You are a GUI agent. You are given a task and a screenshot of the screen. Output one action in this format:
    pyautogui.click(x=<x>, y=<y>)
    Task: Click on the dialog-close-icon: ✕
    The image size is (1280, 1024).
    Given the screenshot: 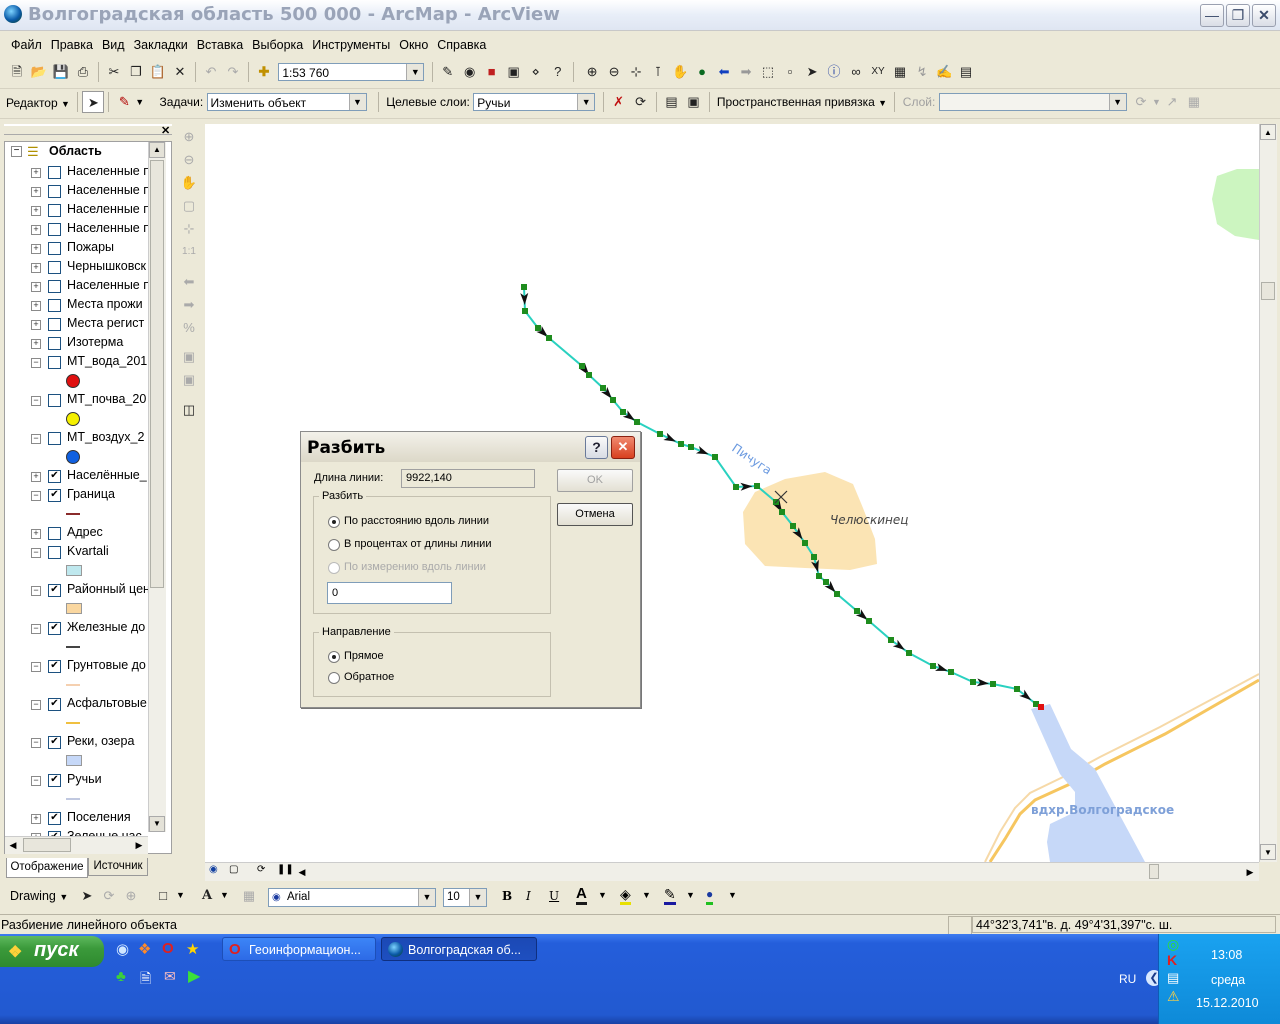 What is the action you would take?
    pyautogui.click(x=623, y=447)
    